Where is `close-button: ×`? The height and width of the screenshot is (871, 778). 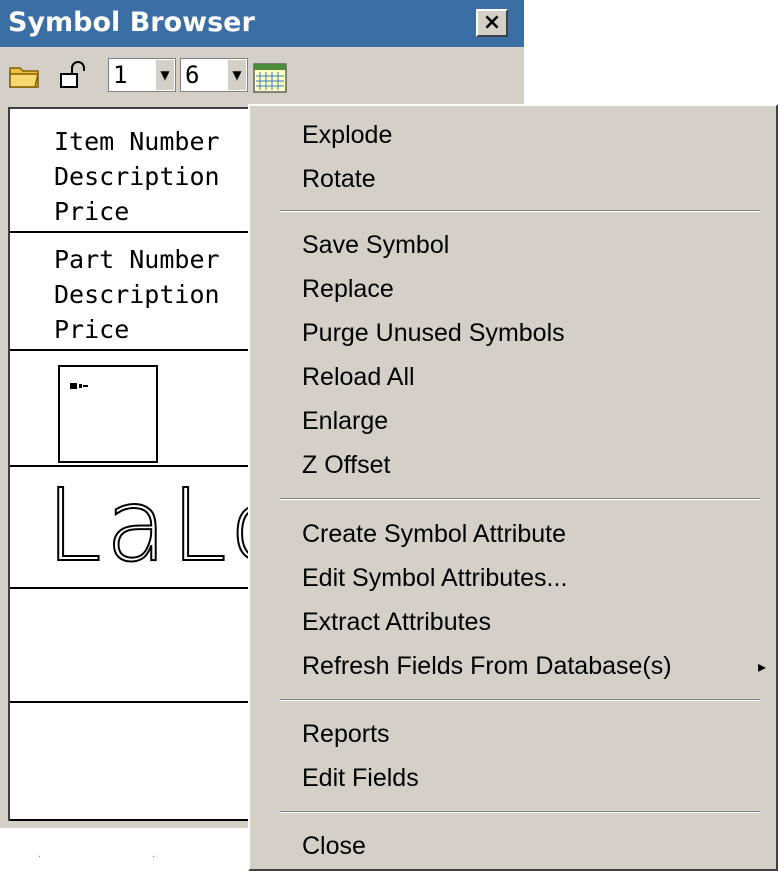 close-button: × is located at coordinates (492, 23).